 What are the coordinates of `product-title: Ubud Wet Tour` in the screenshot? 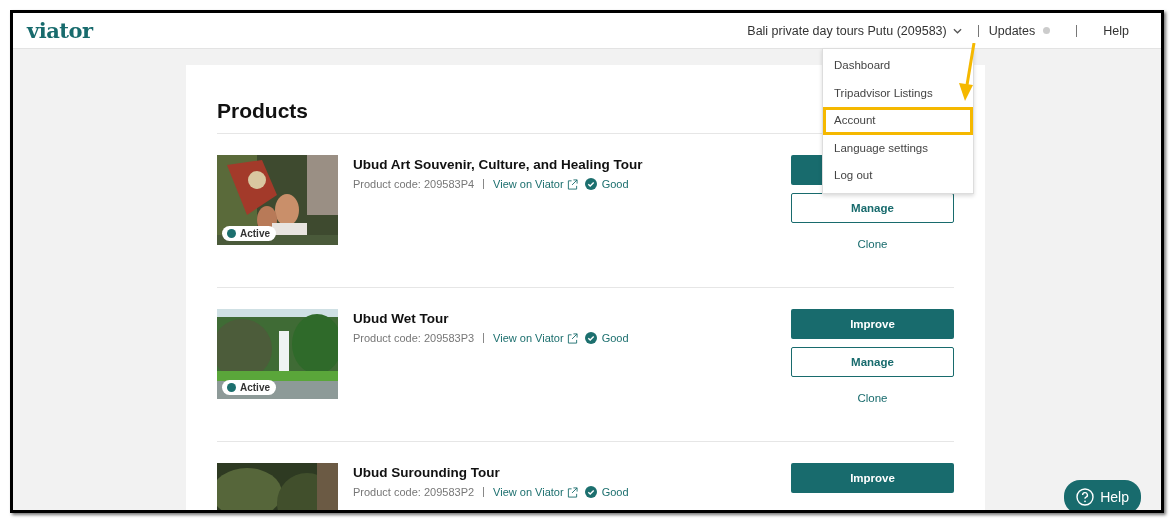 It's located at (401, 318).